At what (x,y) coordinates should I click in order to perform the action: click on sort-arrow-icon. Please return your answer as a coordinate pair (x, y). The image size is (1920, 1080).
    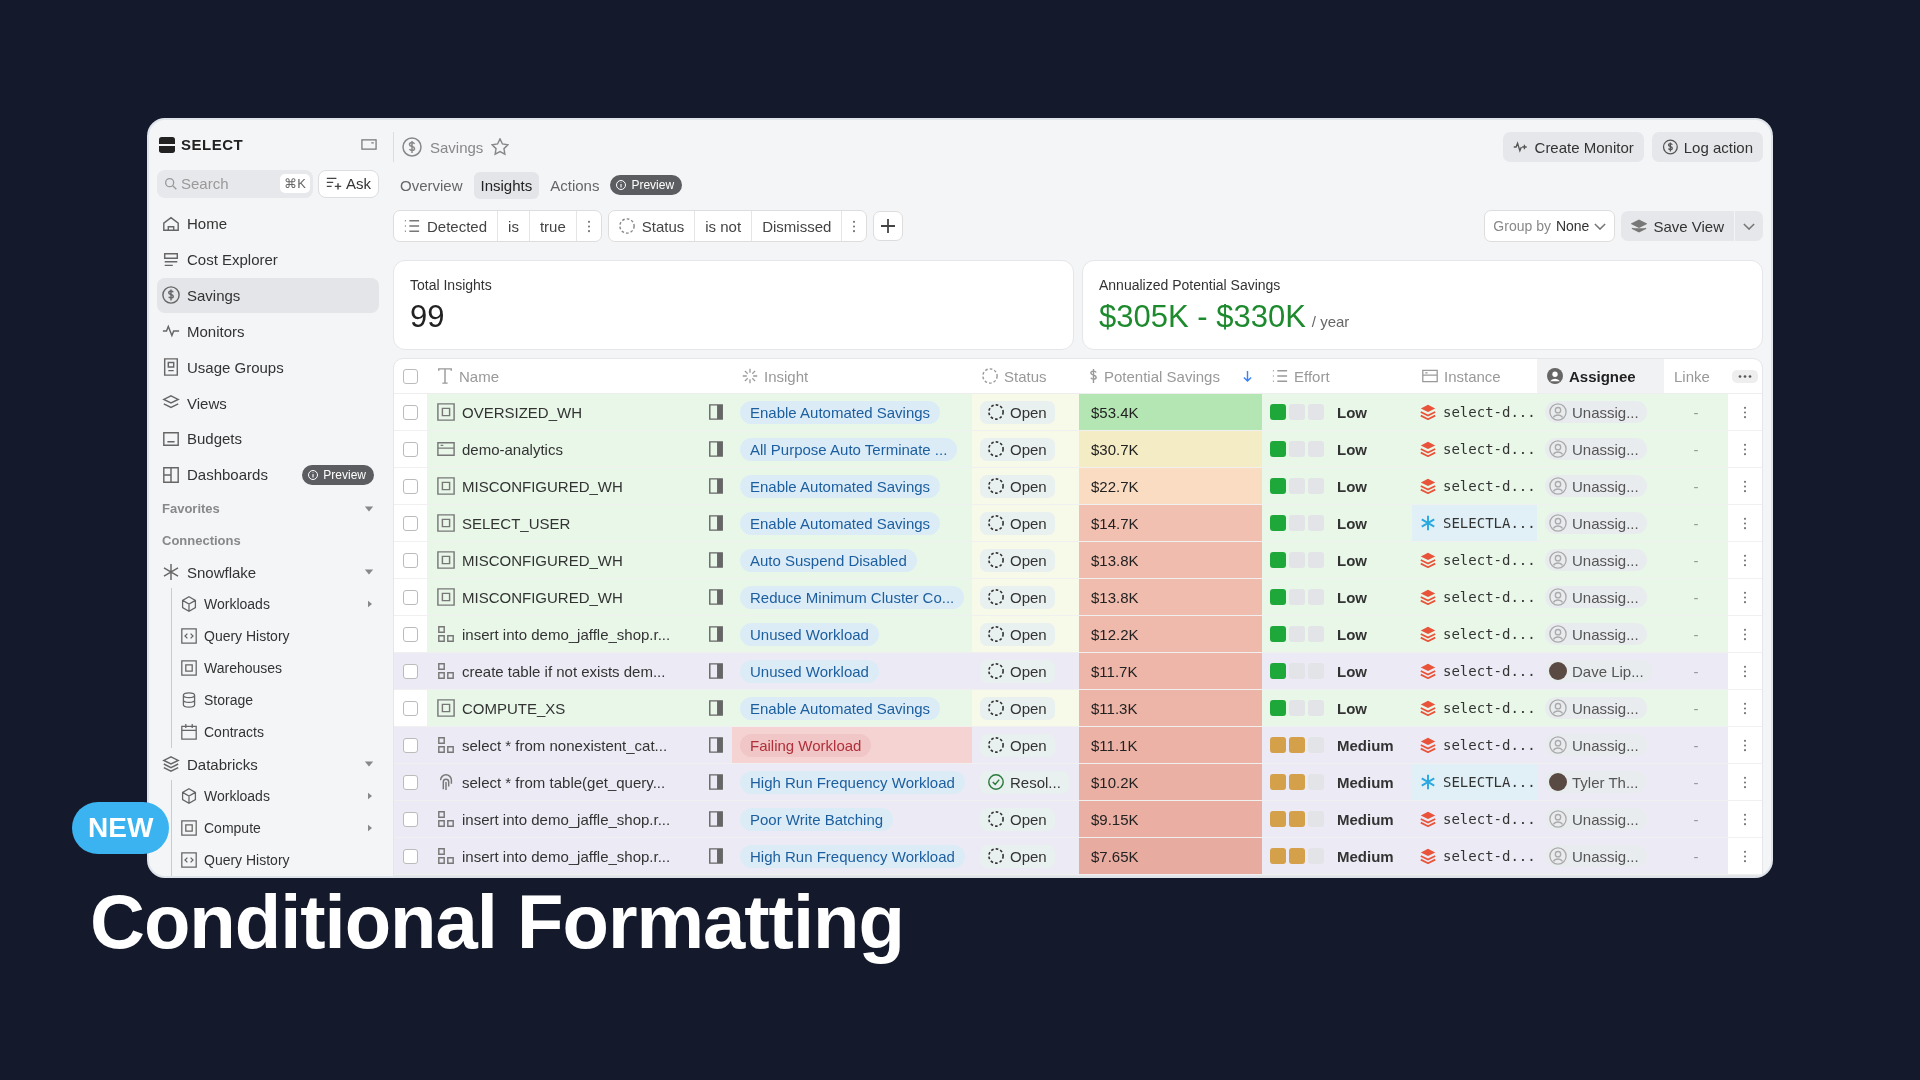
    Looking at the image, I should click on (1247, 376).